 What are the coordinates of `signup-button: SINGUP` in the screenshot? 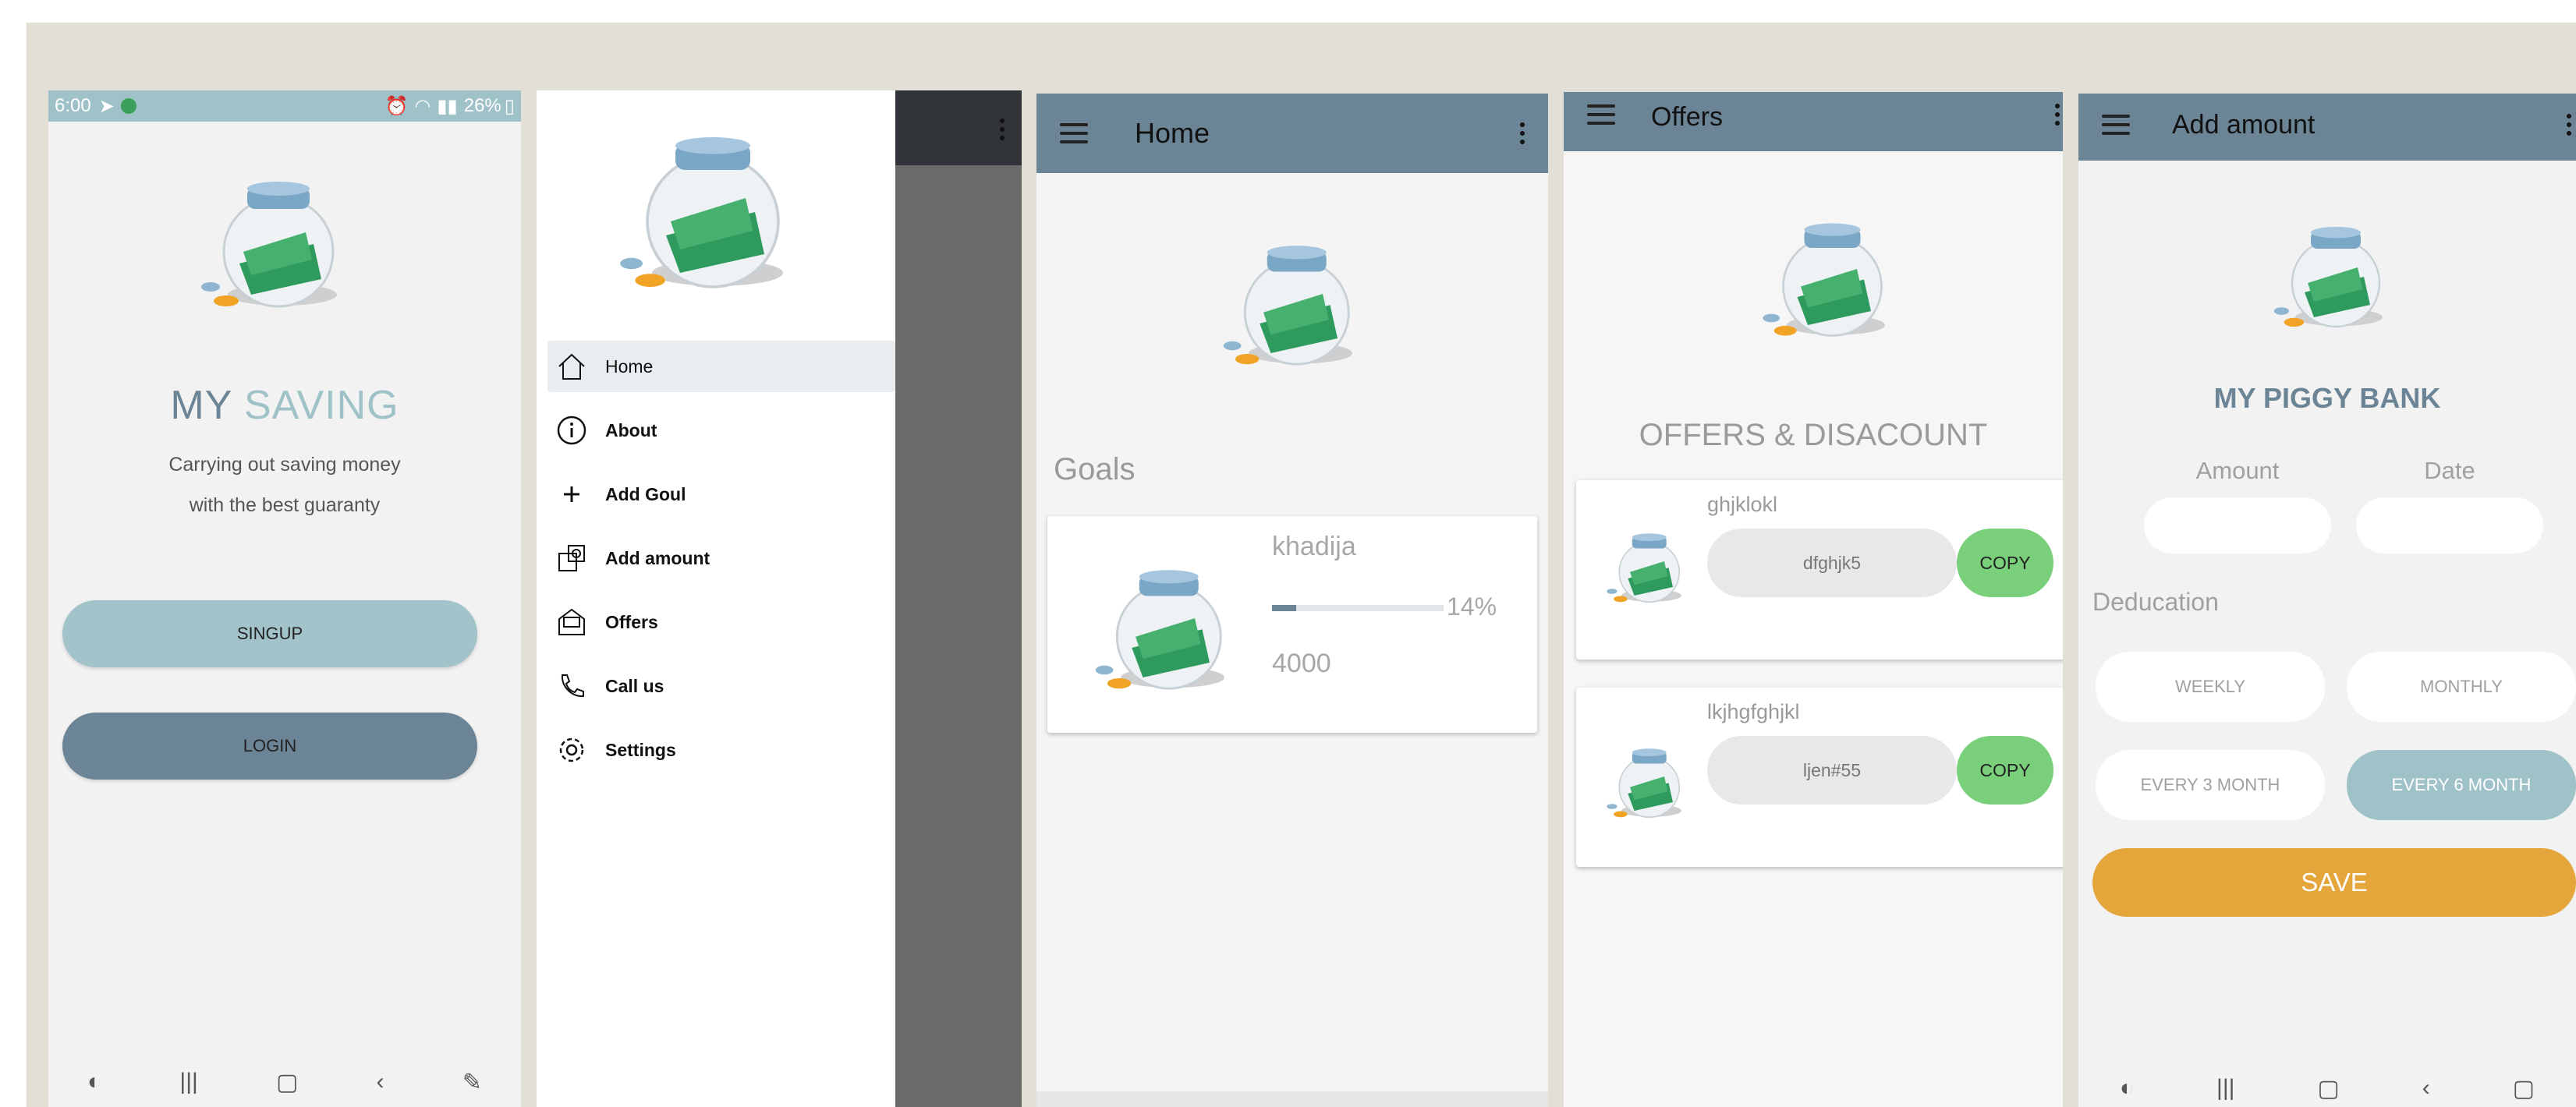 It's located at (269, 633).